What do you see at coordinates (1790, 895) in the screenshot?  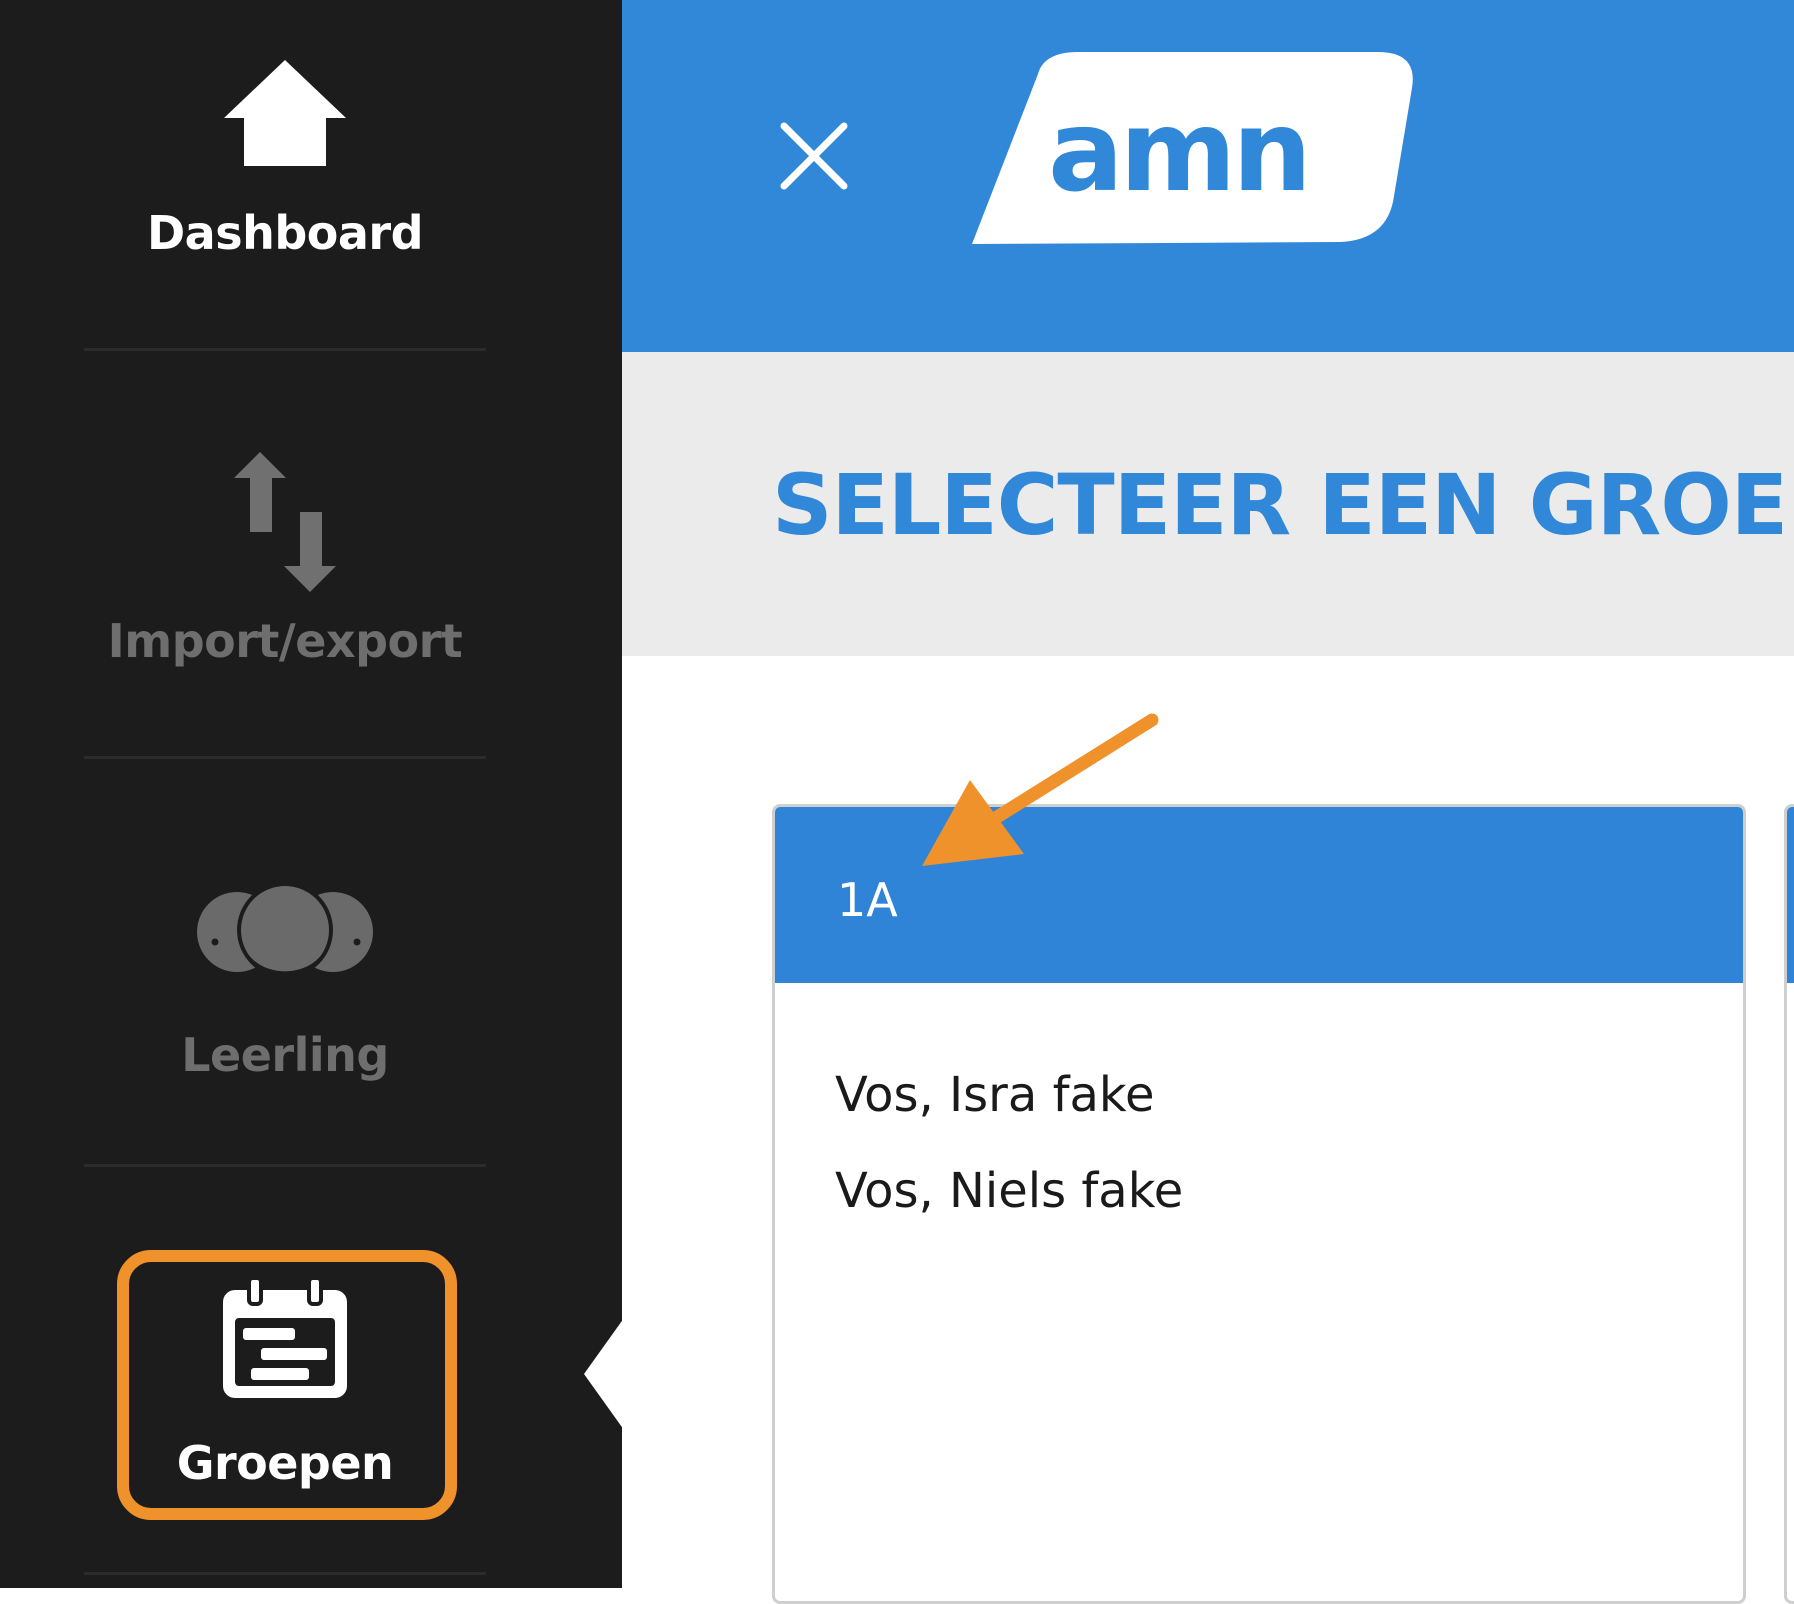 I see `group-card-header` at bounding box center [1790, 895].